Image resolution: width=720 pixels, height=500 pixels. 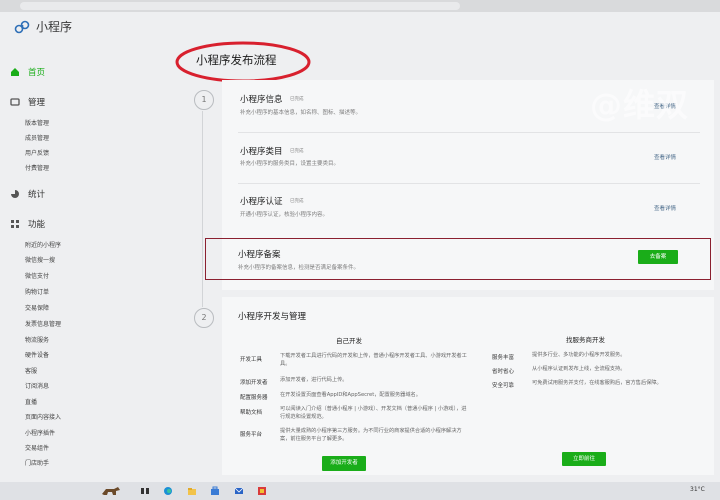 What do you see at coordinates (202, 209) in the screenshot?
I see `step-connector` at bounding box center [202, 209].